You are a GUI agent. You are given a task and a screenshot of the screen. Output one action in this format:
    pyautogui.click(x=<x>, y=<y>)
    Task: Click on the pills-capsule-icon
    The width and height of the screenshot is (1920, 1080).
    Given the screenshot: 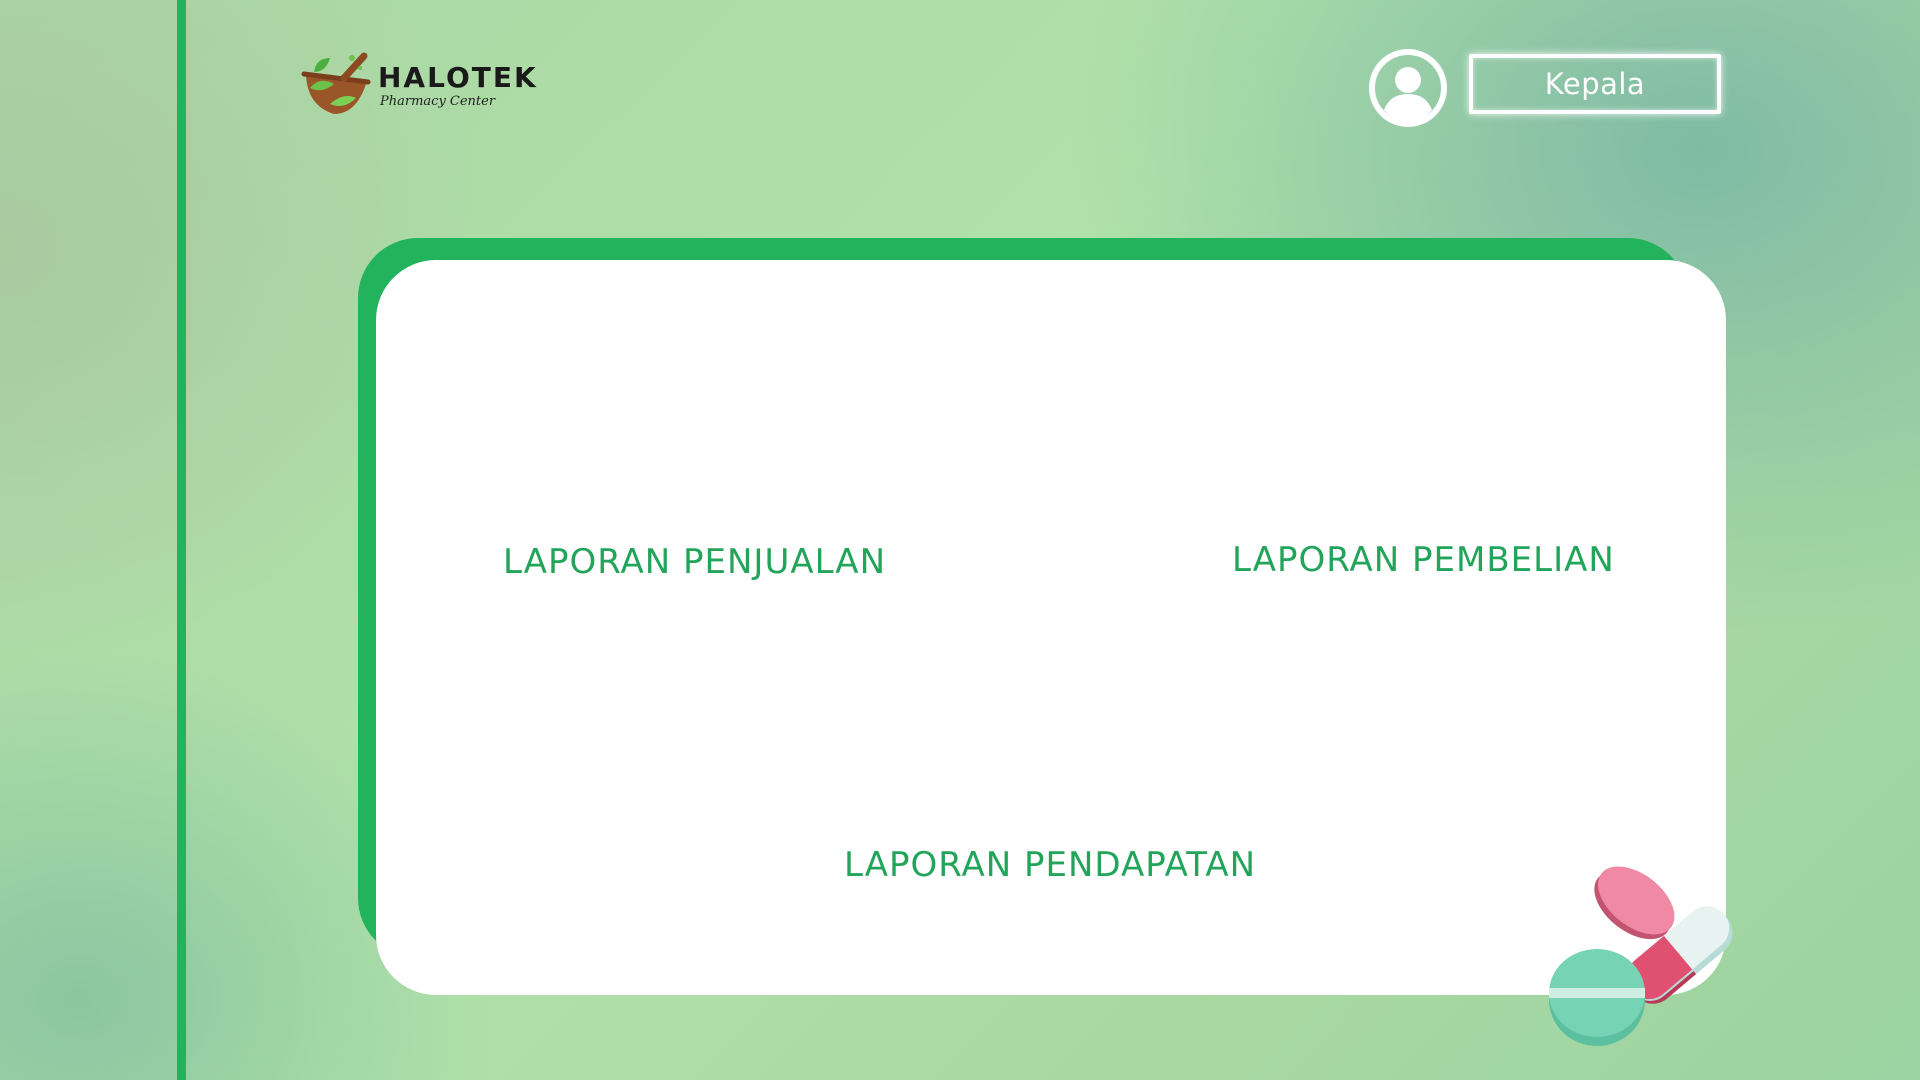 What is the action you would take?
    pyautogui.click(x=1641, y=956)
    